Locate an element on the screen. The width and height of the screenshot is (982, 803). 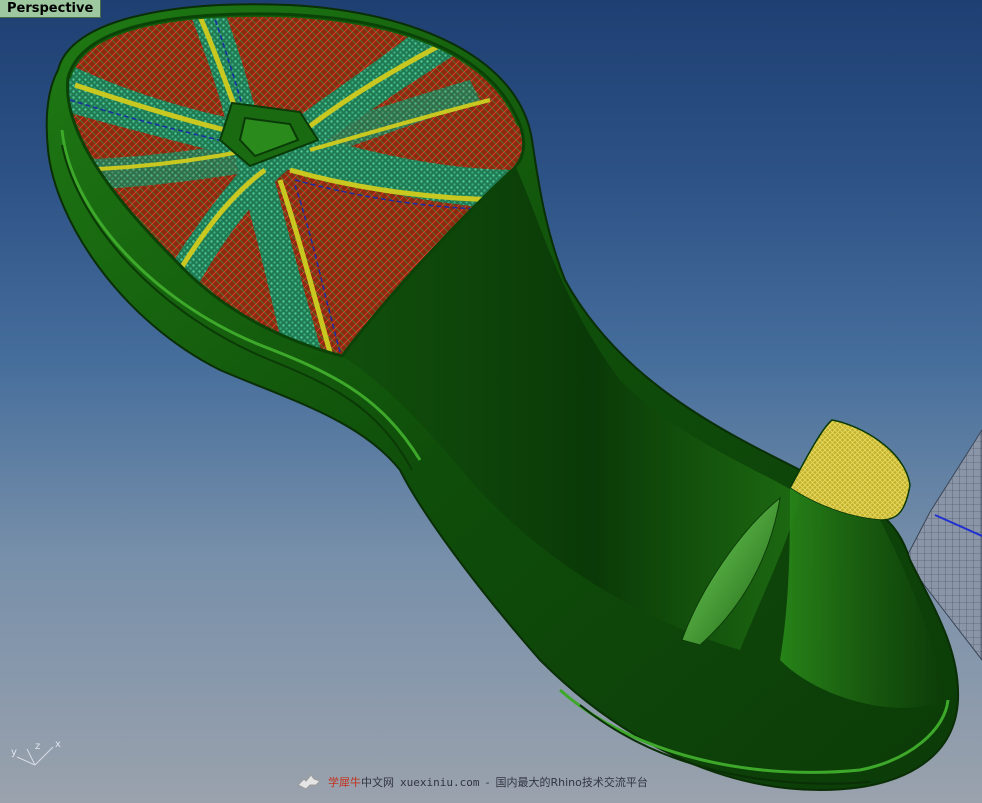
watermark: 学犀牛 中文网 xuexiniu.com - 国内最大的Rhino技术交流平台 is located at coordinates (472, 782).